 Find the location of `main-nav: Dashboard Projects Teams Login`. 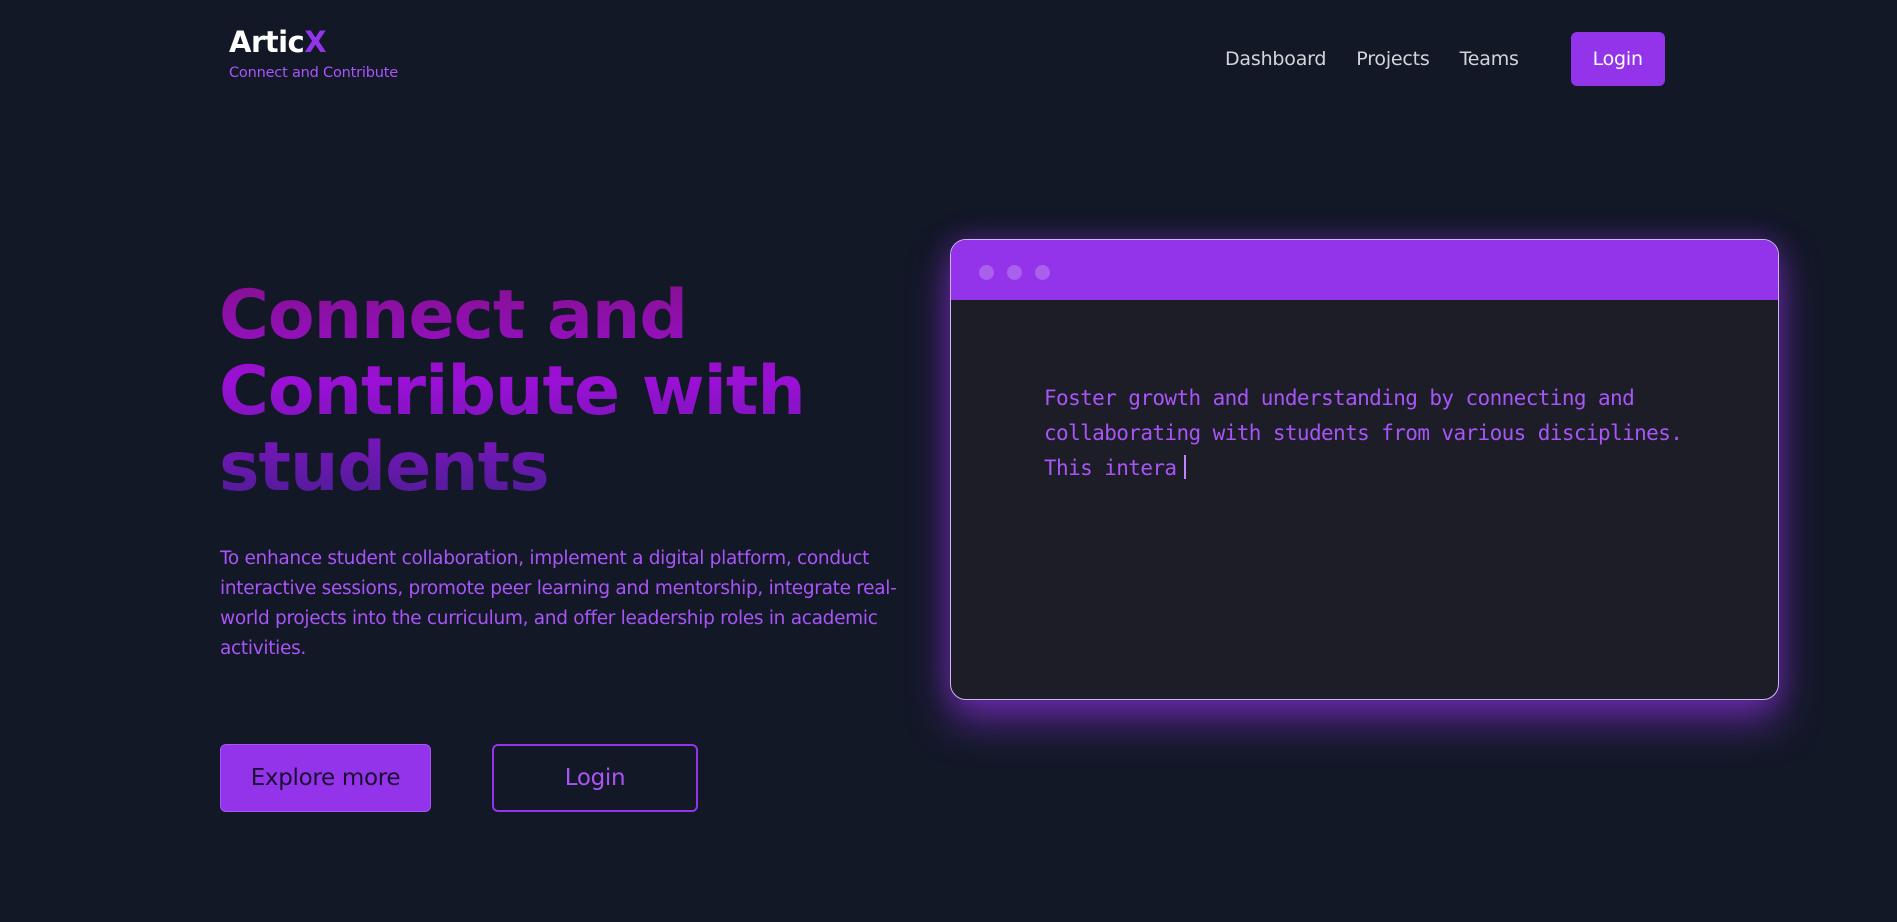

main-nav: Dashboard Projects Teams Login is located at coordinates (1445, 59).